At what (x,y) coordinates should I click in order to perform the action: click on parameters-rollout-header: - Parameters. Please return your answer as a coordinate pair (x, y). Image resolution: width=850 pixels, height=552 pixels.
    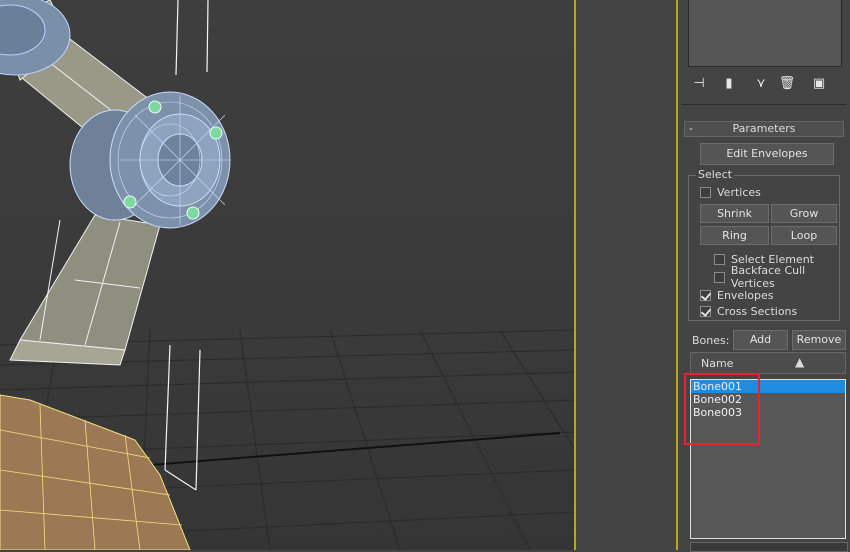
    Looking at the image, I should click on (764, 129).